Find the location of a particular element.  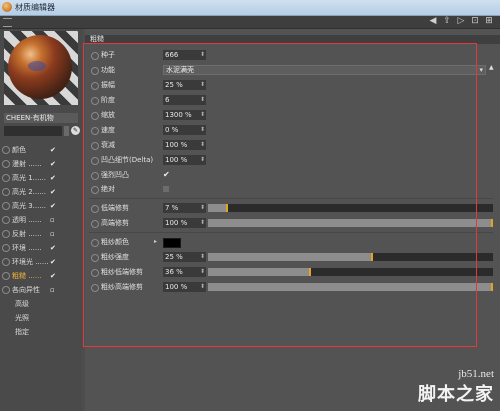

rough-high-clip-slider is located at coordinates (350, 287).